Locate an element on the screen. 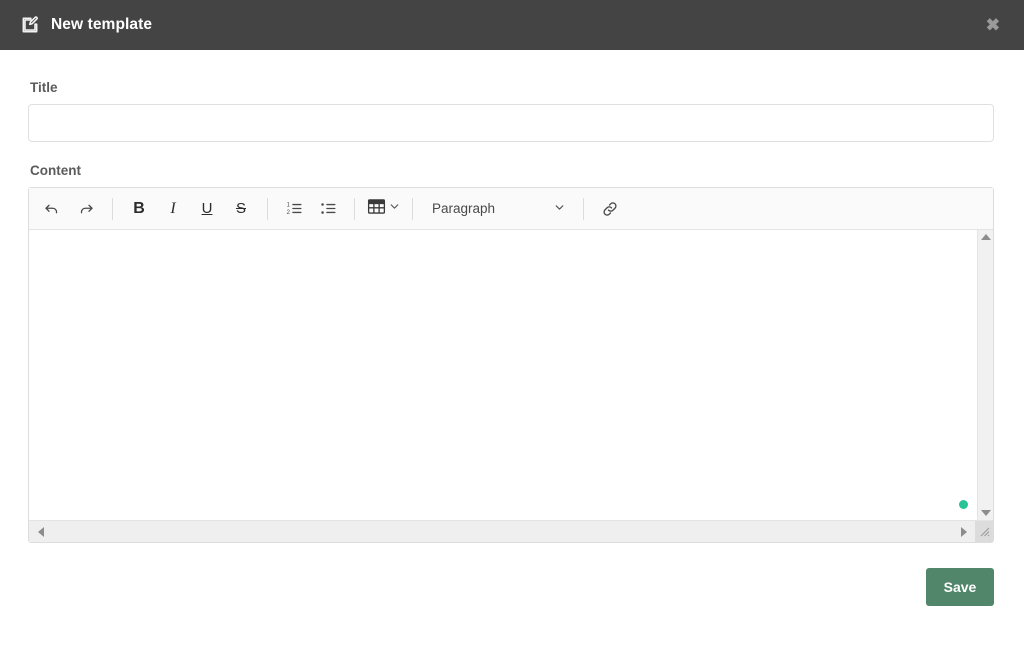 This screenshot has height=656, width=1024. table-button is located at coordinates (383, 209).